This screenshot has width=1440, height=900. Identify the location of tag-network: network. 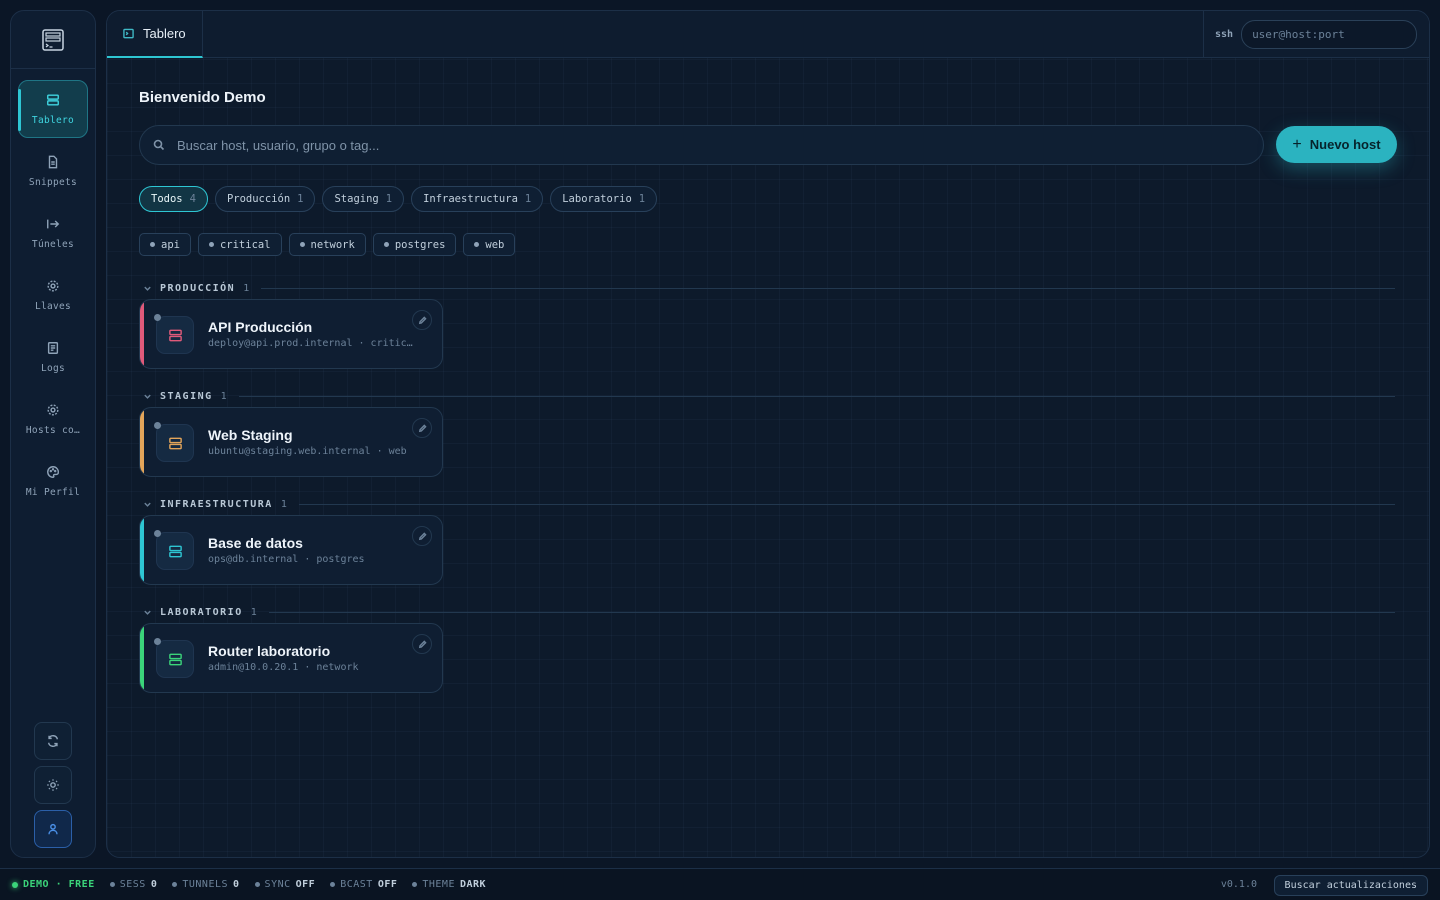
(327, 244).